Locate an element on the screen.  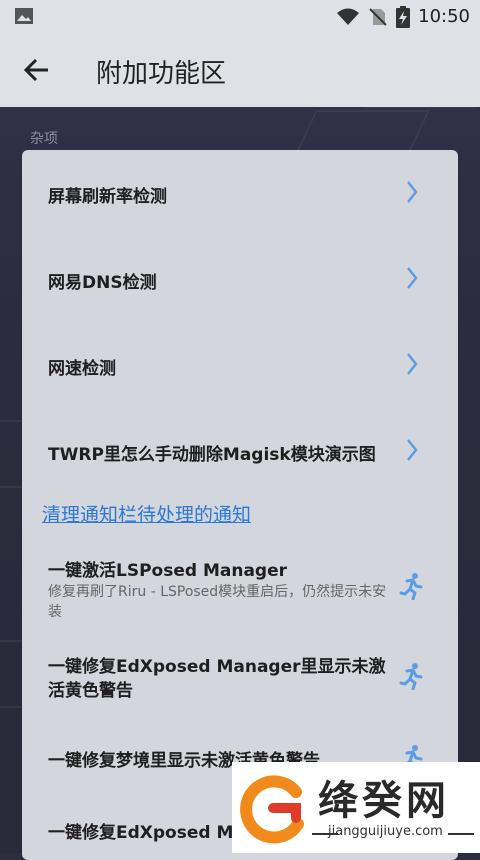
battery-charging-icon is located at coordinates (403, 16).